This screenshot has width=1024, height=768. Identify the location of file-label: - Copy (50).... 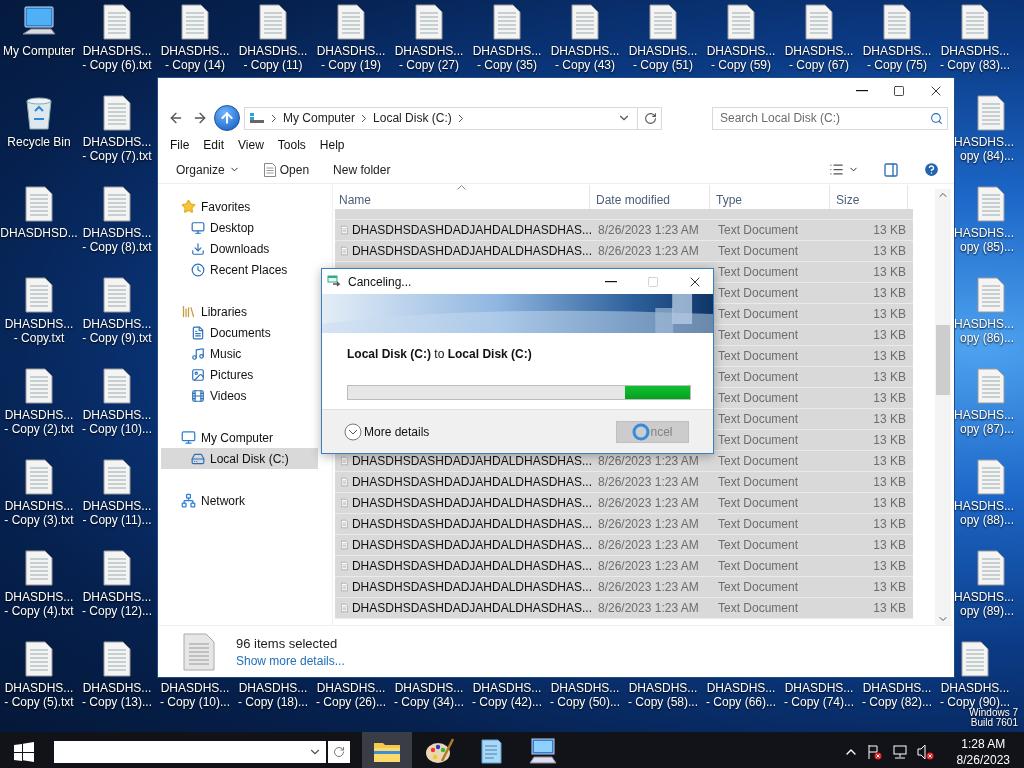
(585, 702).